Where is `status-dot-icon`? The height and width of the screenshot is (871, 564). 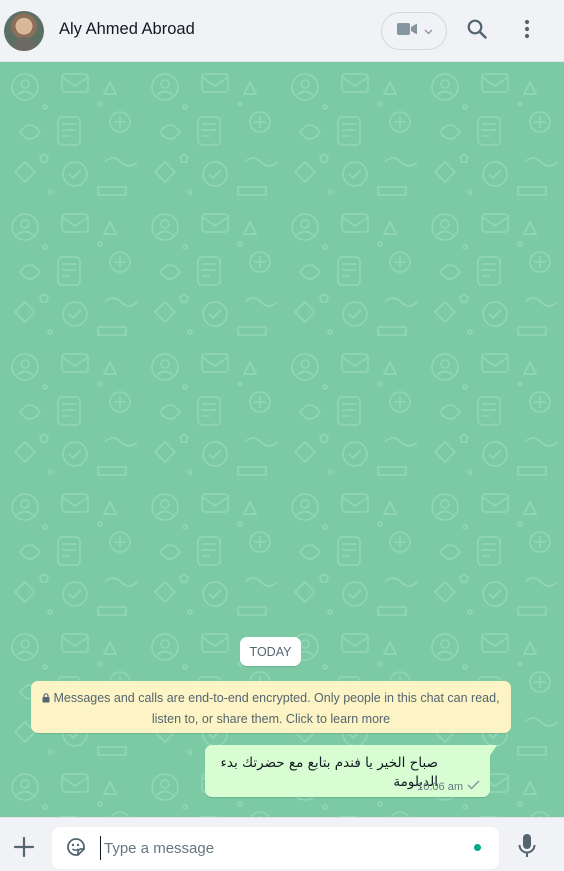 status-dot-icon is located at coordinates (477, 847).